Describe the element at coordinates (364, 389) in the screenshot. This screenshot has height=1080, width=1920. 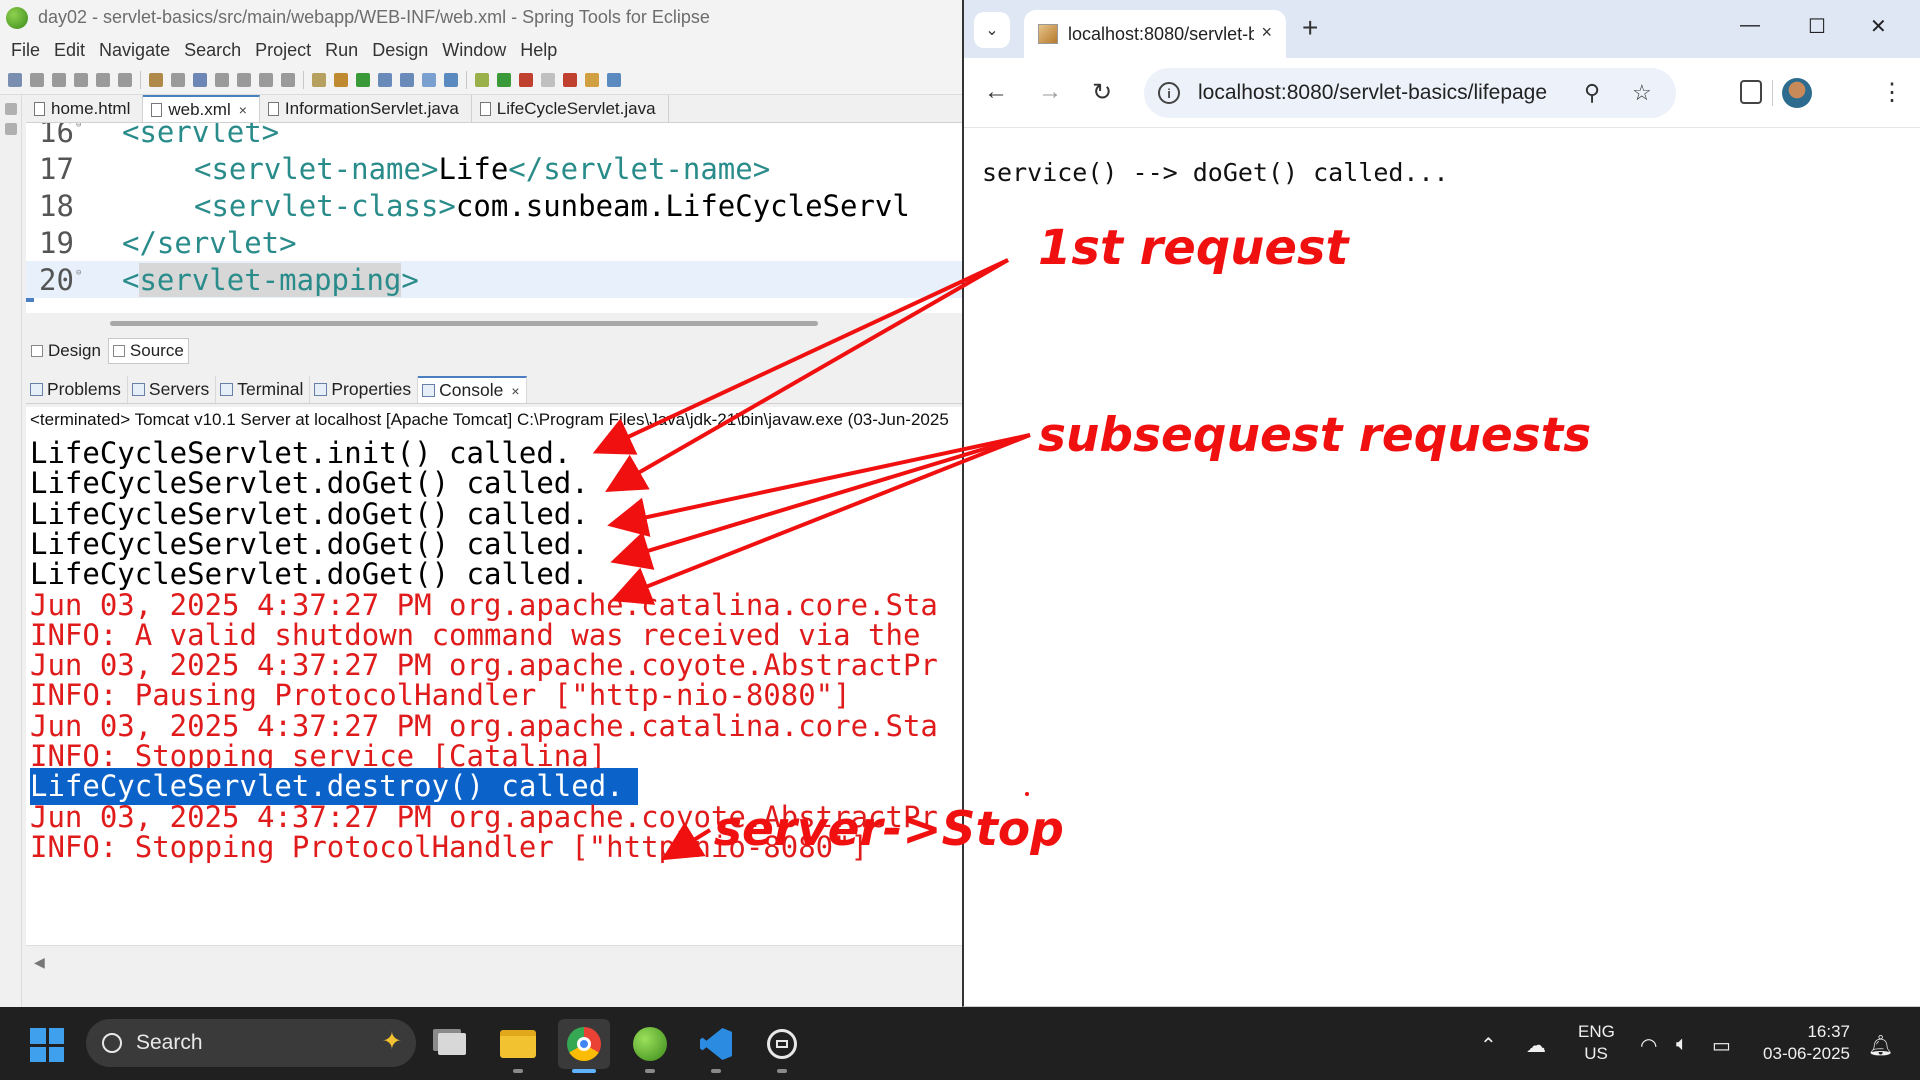
I see `tab-properties: Properties` at that location.